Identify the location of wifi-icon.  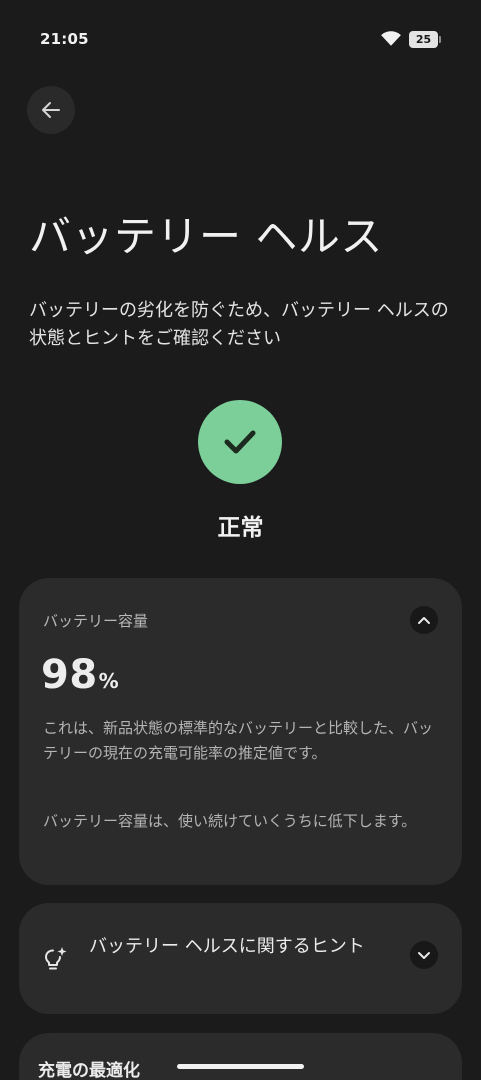
(391, 38).